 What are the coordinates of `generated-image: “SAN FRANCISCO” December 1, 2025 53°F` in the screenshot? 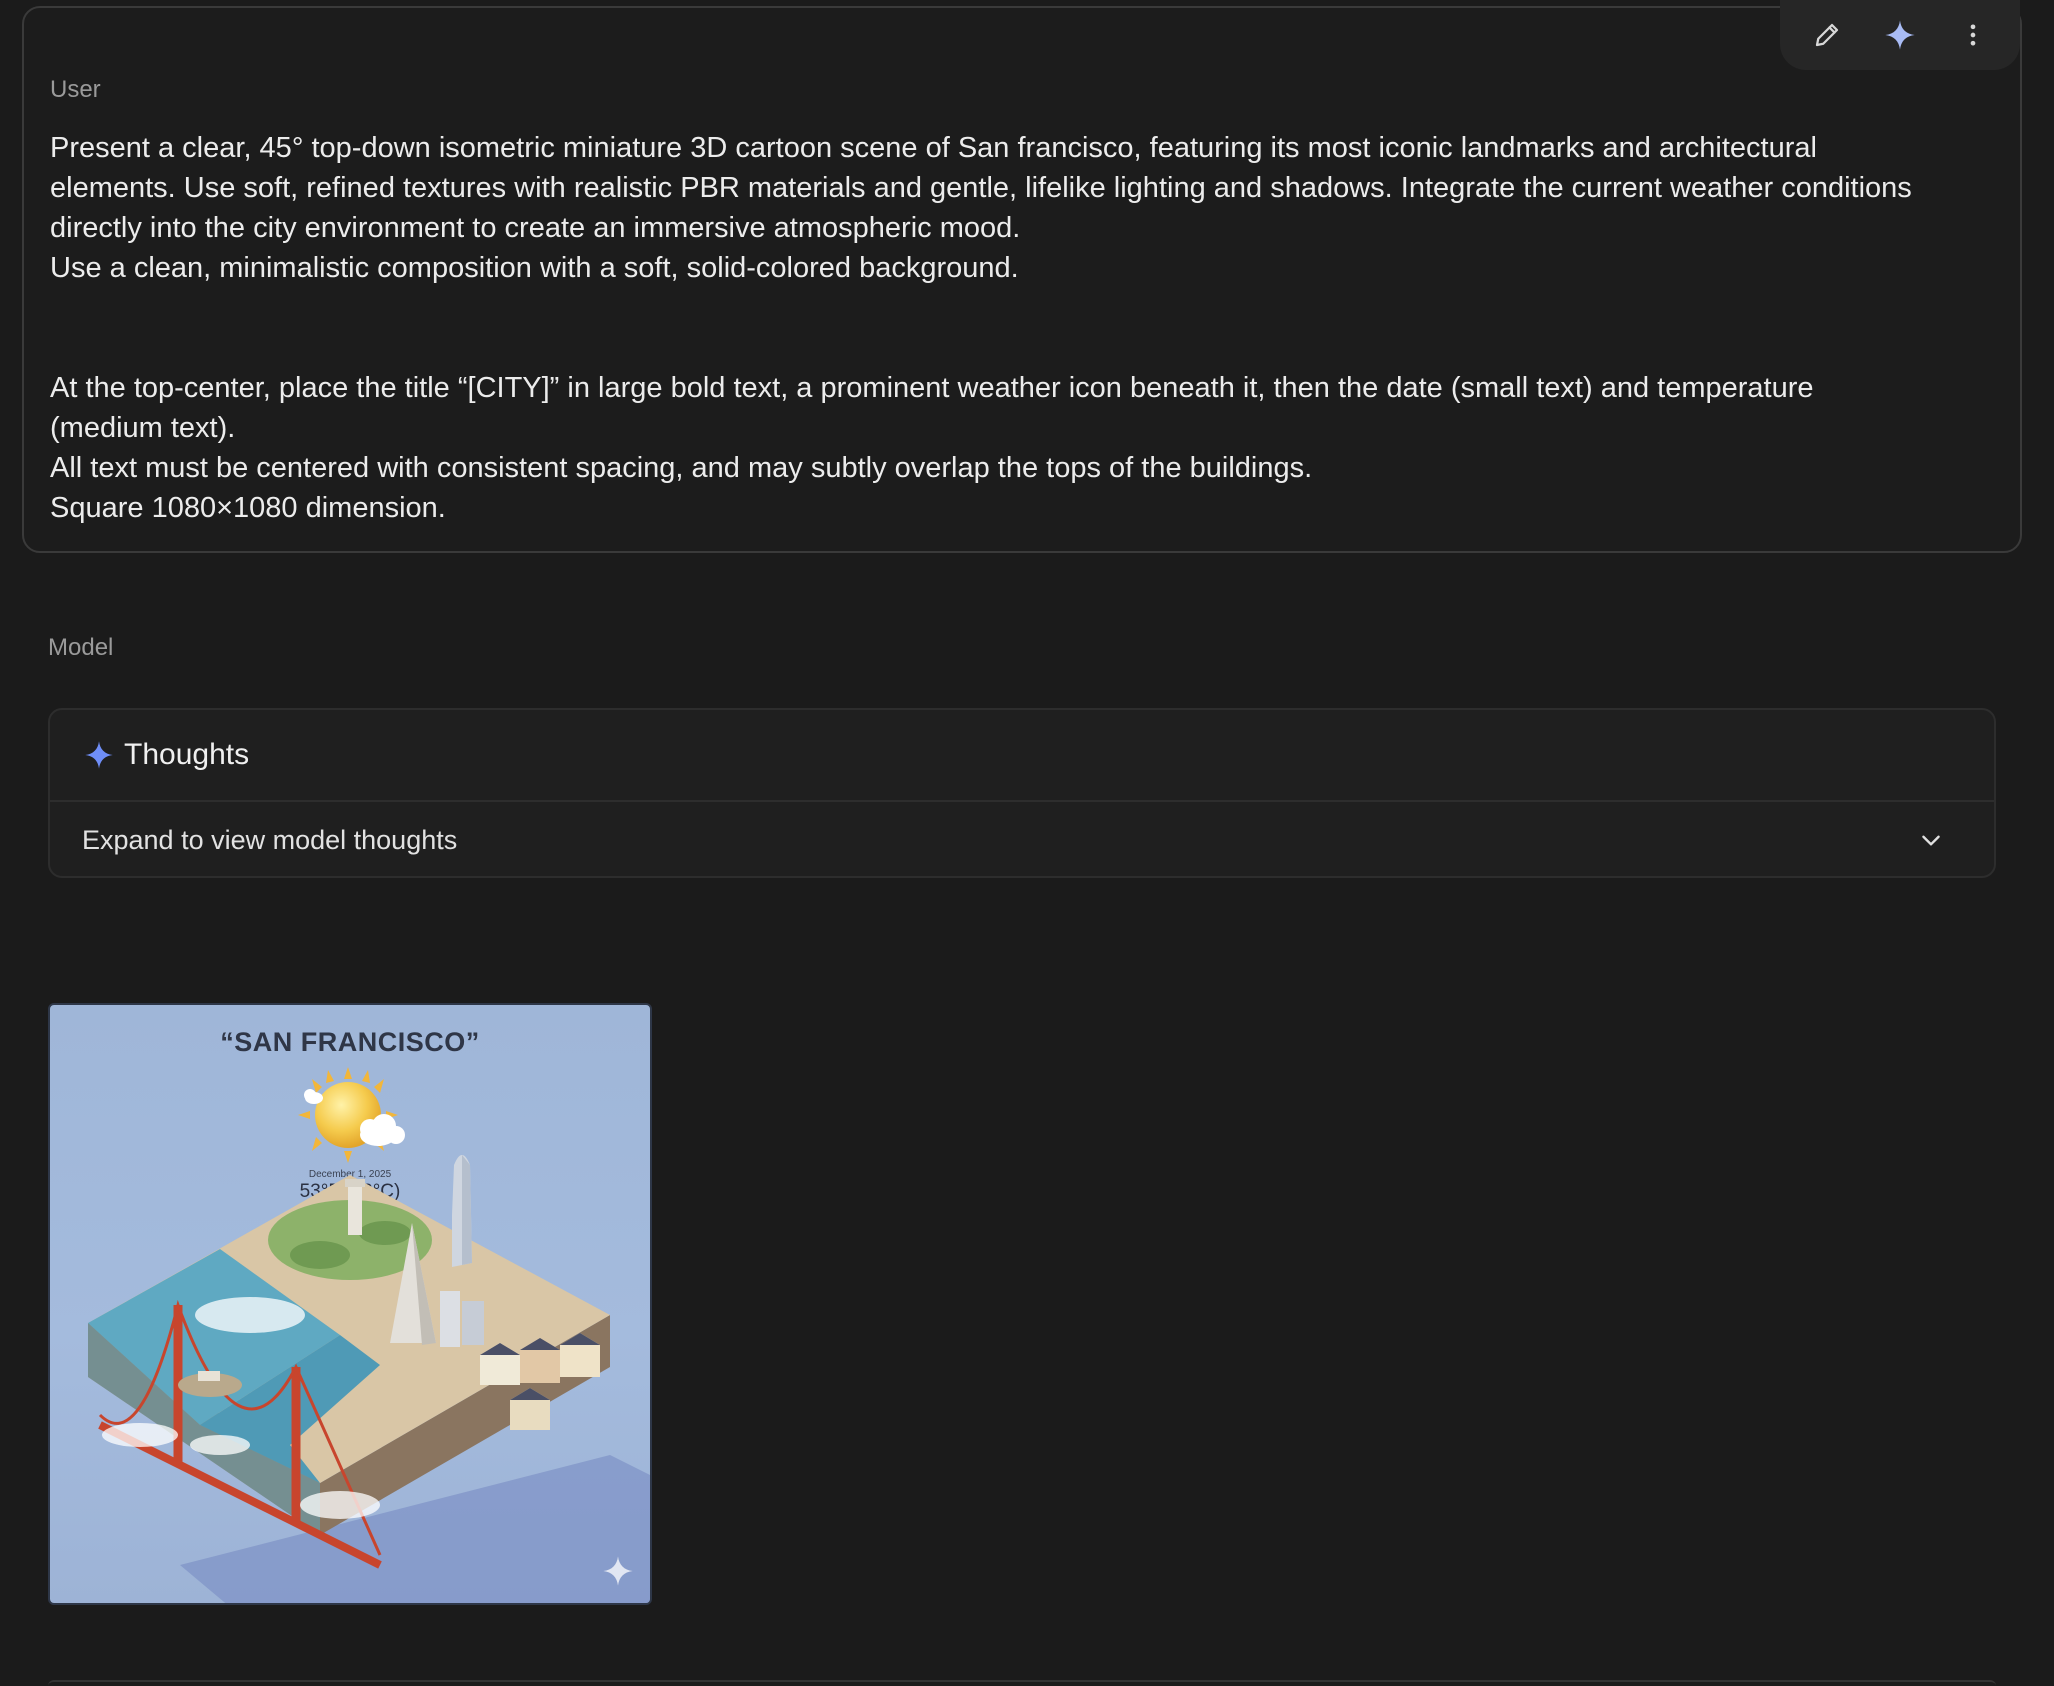 It's located at (350, 1304).